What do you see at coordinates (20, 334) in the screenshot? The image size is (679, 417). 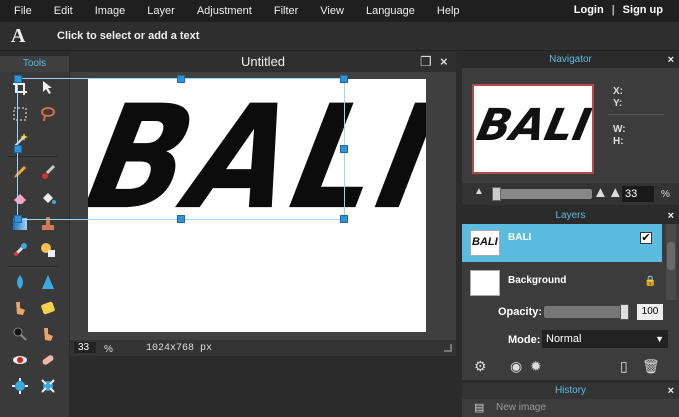 I see `dodge-icon` at bounding box center [20, 334].